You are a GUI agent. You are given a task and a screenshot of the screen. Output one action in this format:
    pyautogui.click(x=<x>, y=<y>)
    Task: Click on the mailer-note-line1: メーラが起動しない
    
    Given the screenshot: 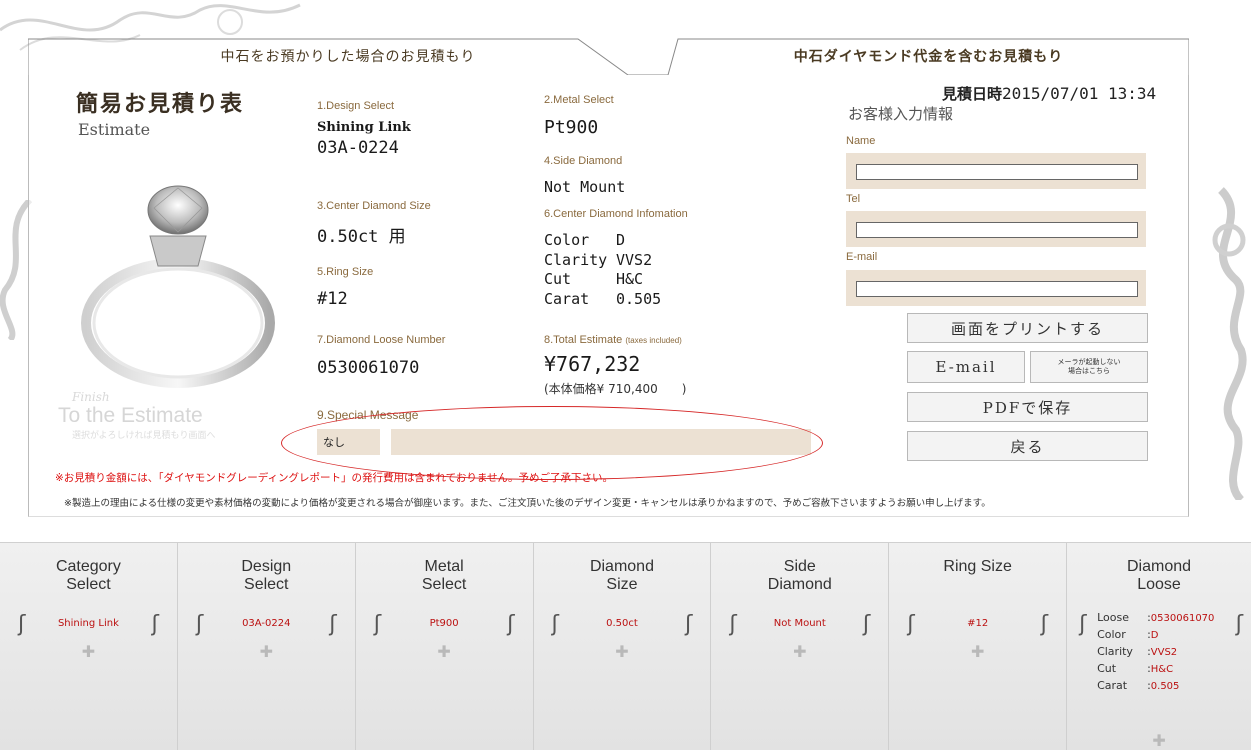 What is the action you would take?
    pyautogui.click(x=1089, y=362)
    